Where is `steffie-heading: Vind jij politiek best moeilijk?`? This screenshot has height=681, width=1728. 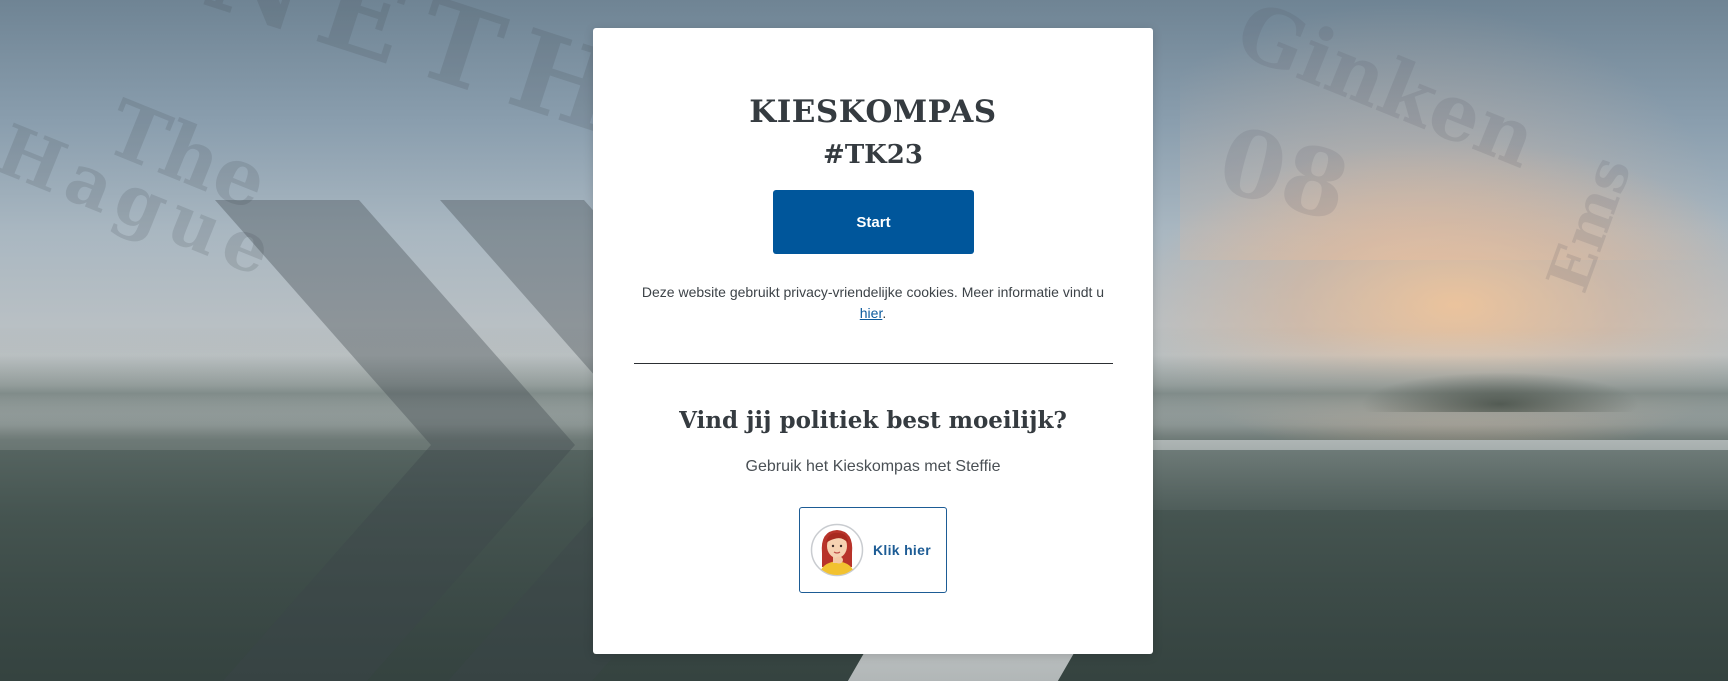
steffie-heading: Vind jij politiek best moeilijk? is located at coordinates (873, 420).